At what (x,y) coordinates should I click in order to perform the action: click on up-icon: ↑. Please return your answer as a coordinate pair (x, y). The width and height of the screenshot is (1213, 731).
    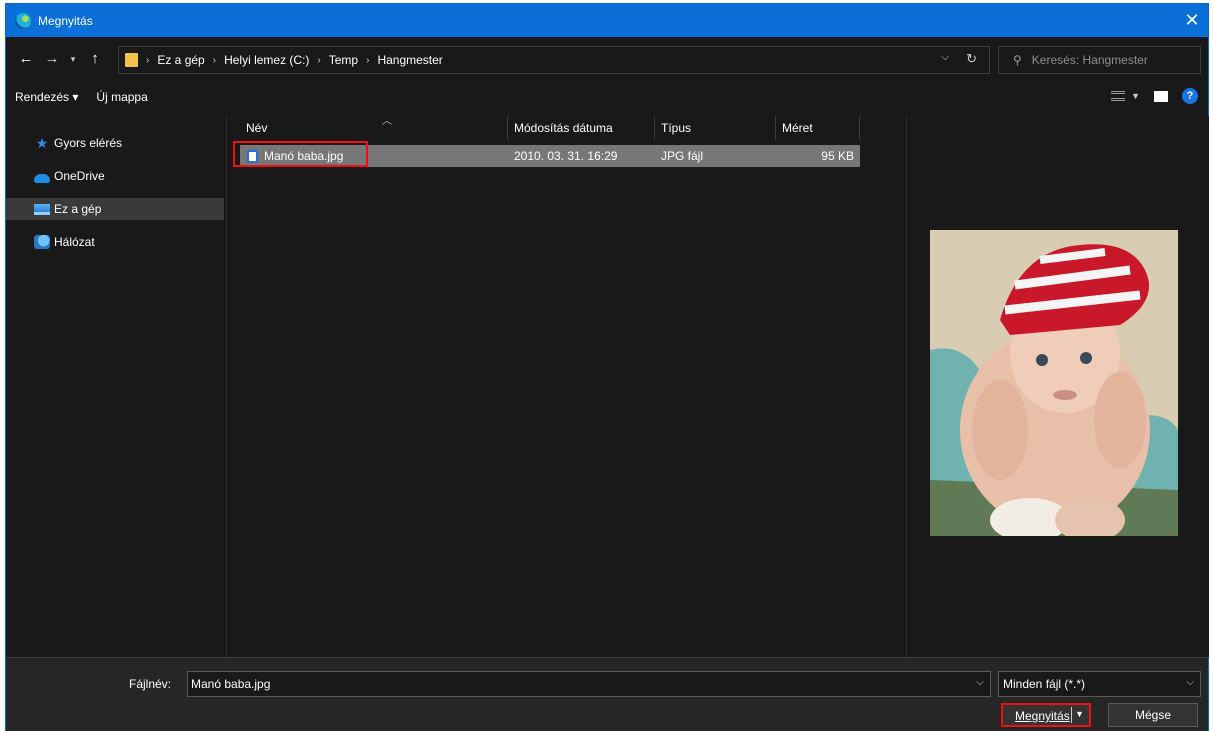
    Looking at the image, I should click on (95, 59).